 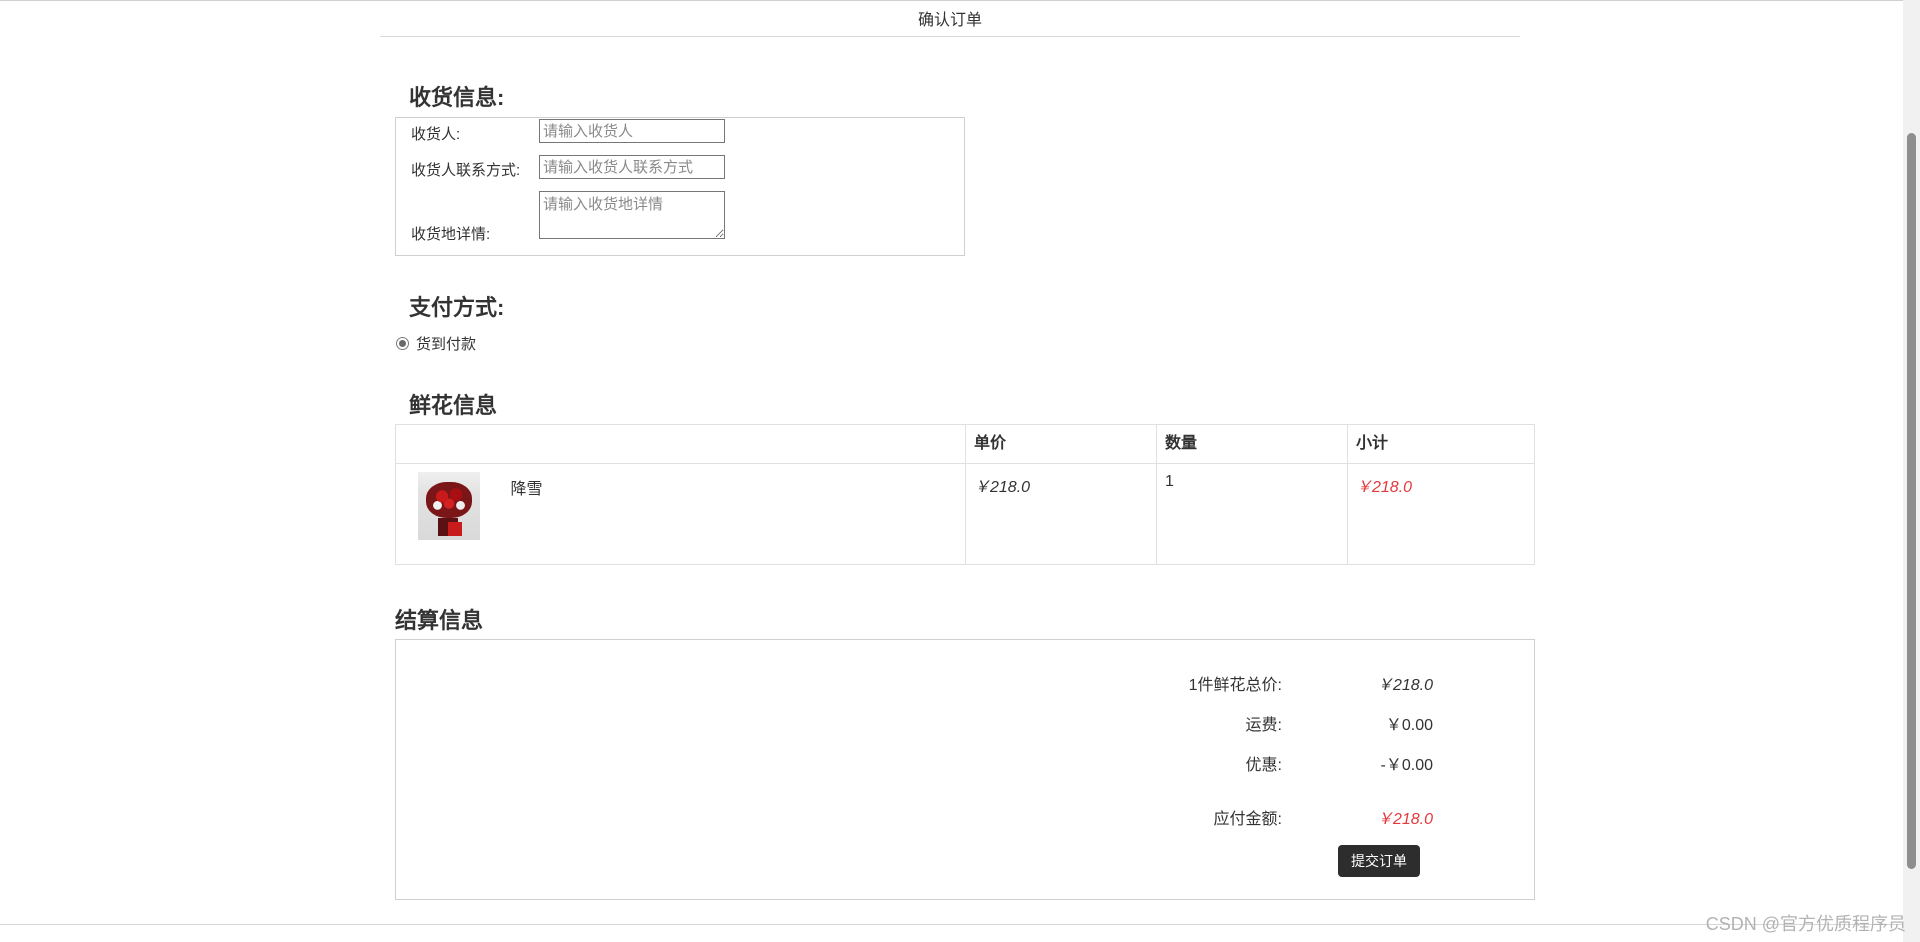 What do you see at coordinates (446, 344) in the screenshot?
I see `payment-option-label: 货到付款` at bounding box center [446, 344].